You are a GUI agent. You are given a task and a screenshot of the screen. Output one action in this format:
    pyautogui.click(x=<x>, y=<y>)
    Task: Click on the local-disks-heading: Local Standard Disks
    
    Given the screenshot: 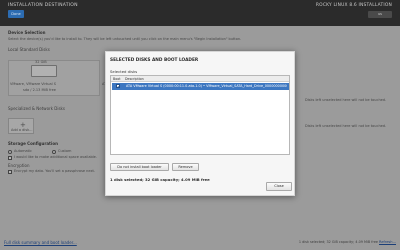 What is the action you would take?
    pyautogui.click(x=29, y=49)
    